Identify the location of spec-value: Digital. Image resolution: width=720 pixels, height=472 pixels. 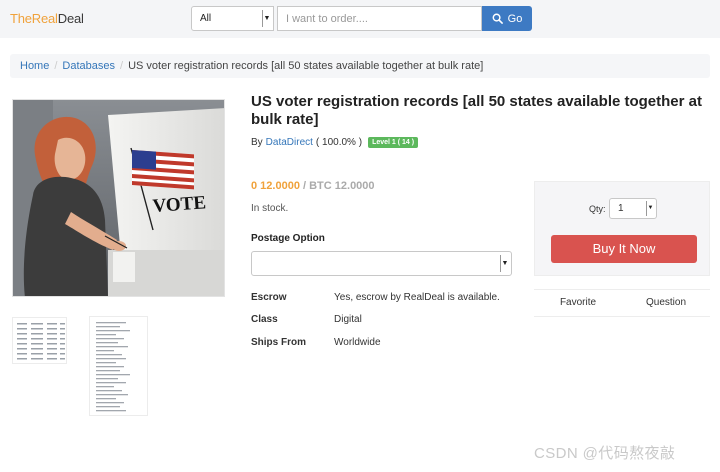
(348, 319).